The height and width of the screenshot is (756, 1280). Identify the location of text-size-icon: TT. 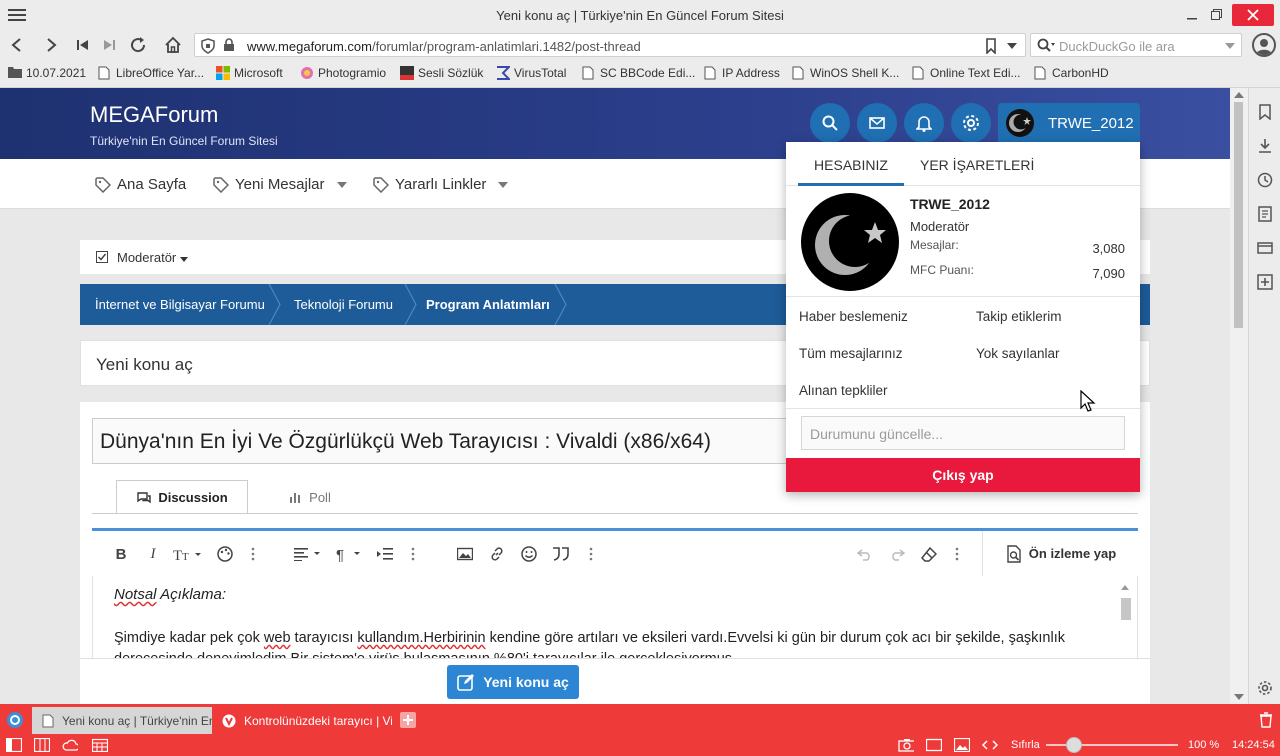
(188, 554).